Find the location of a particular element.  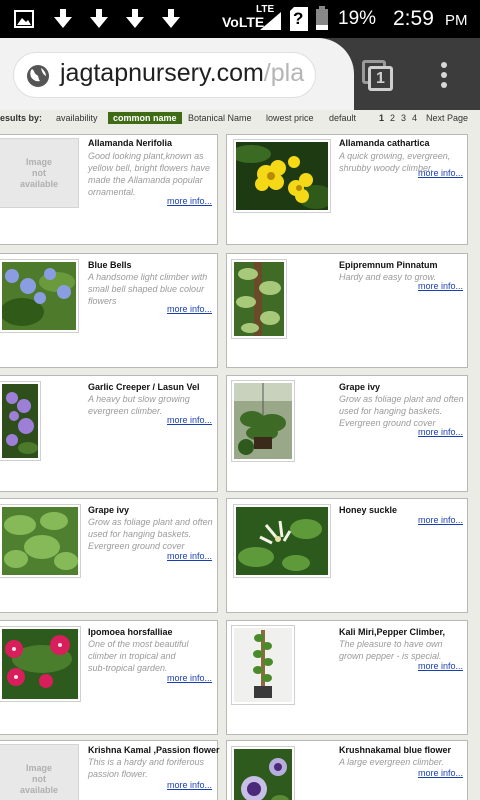

product-name: Allamanda cathartica is located at coordinates (384, 143).